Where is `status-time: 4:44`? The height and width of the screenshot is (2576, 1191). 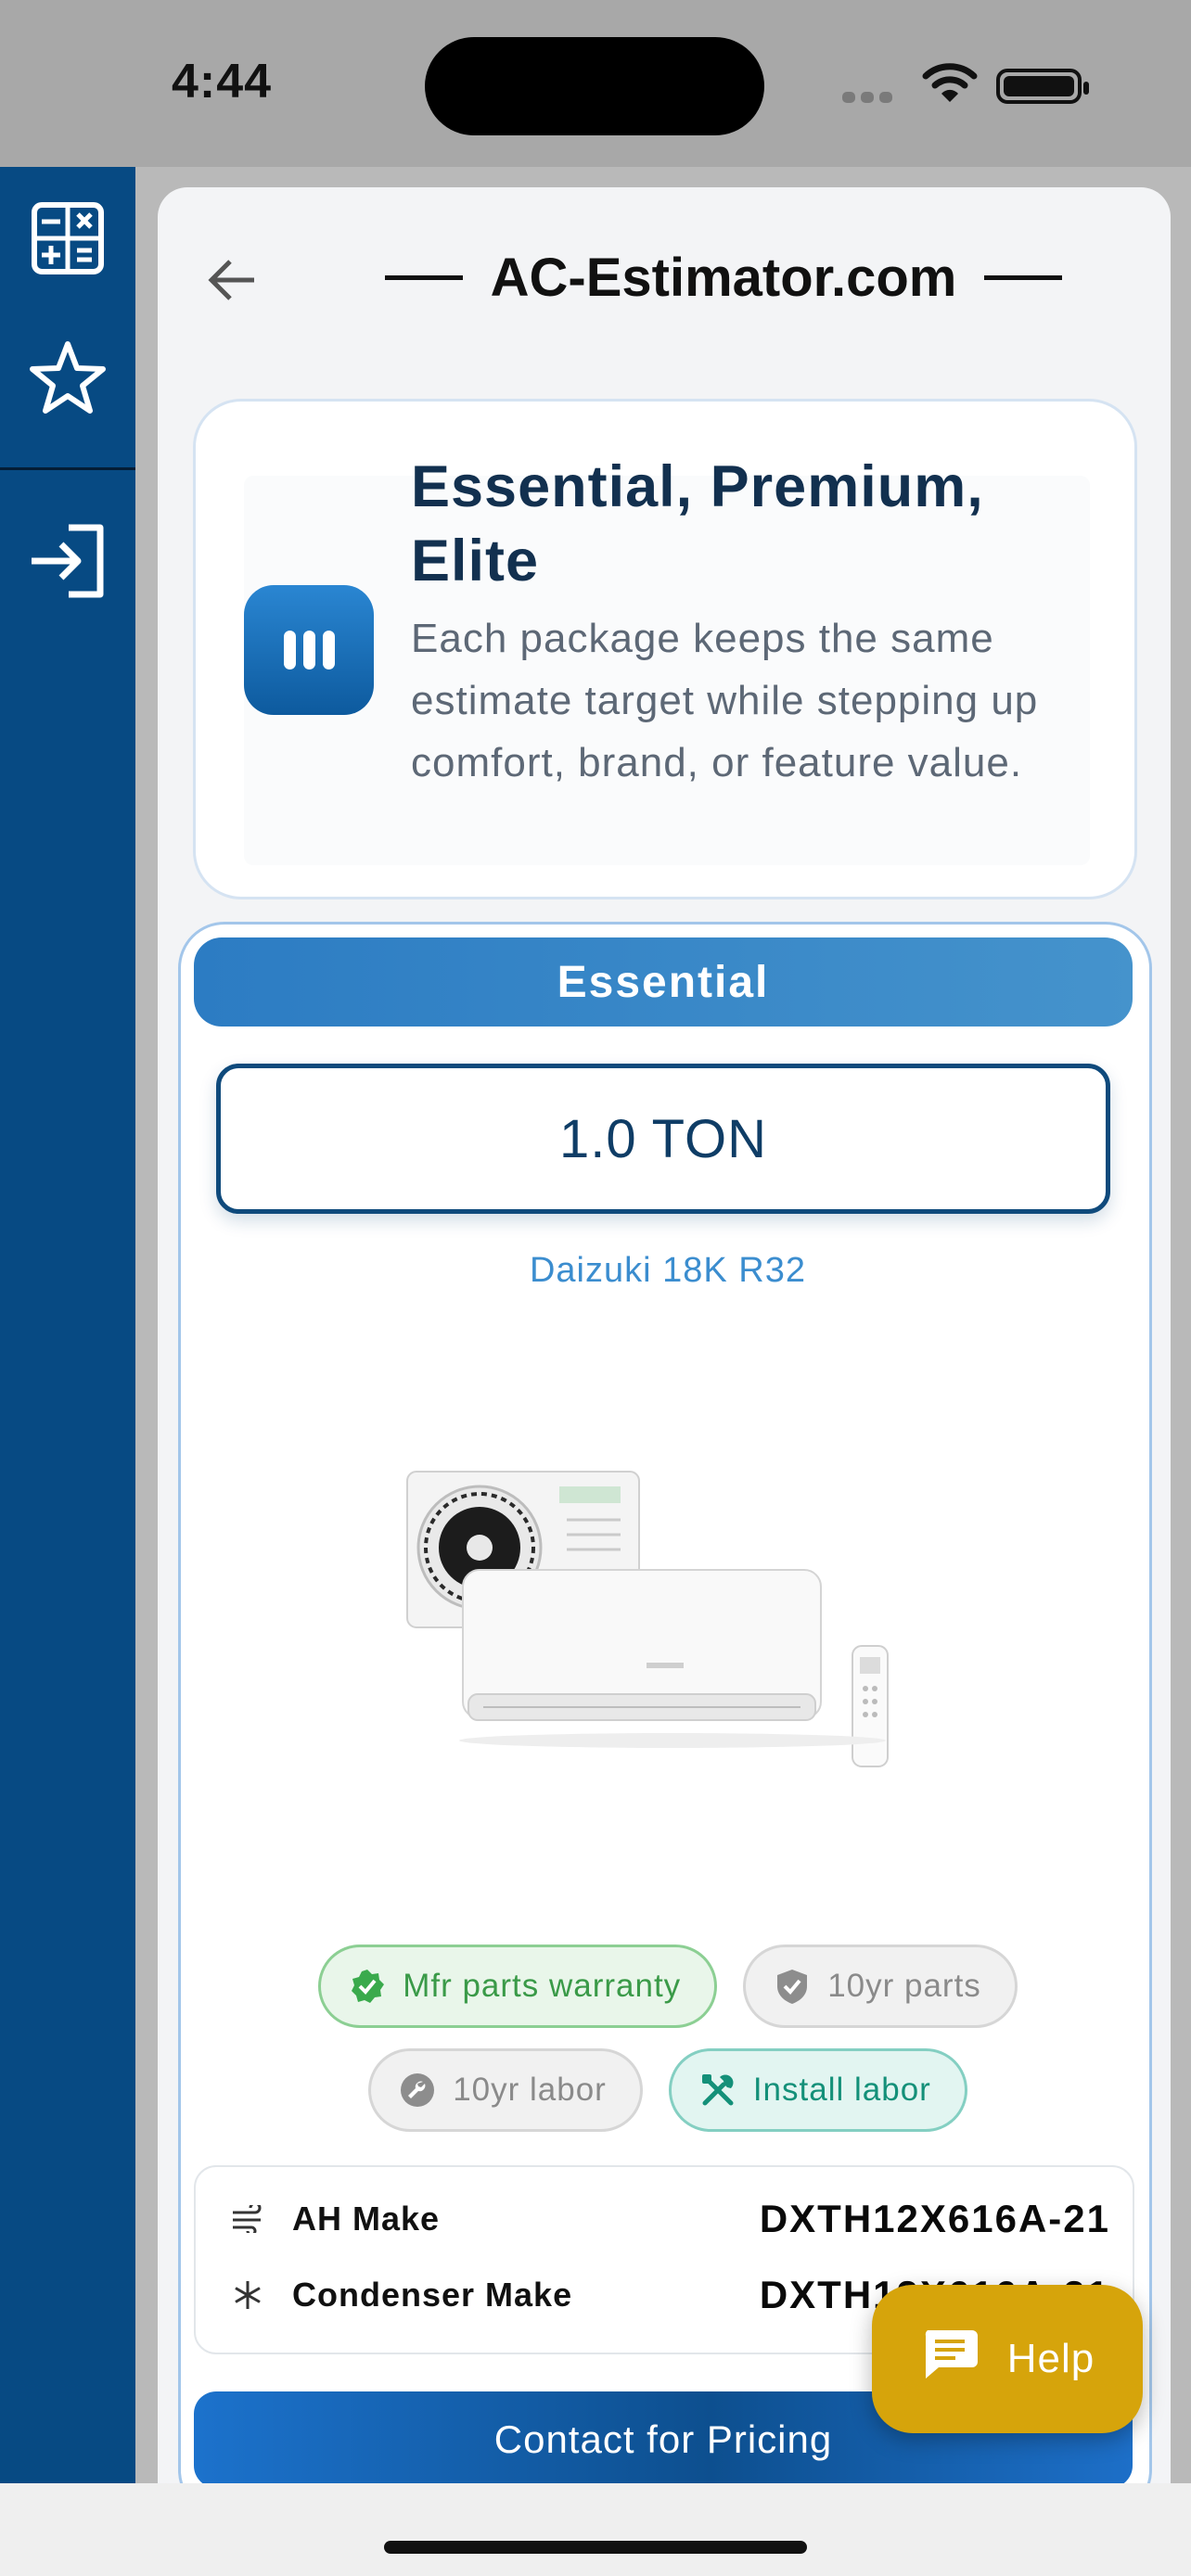 status-time: 4:44 is located at coordinates (222, 81).